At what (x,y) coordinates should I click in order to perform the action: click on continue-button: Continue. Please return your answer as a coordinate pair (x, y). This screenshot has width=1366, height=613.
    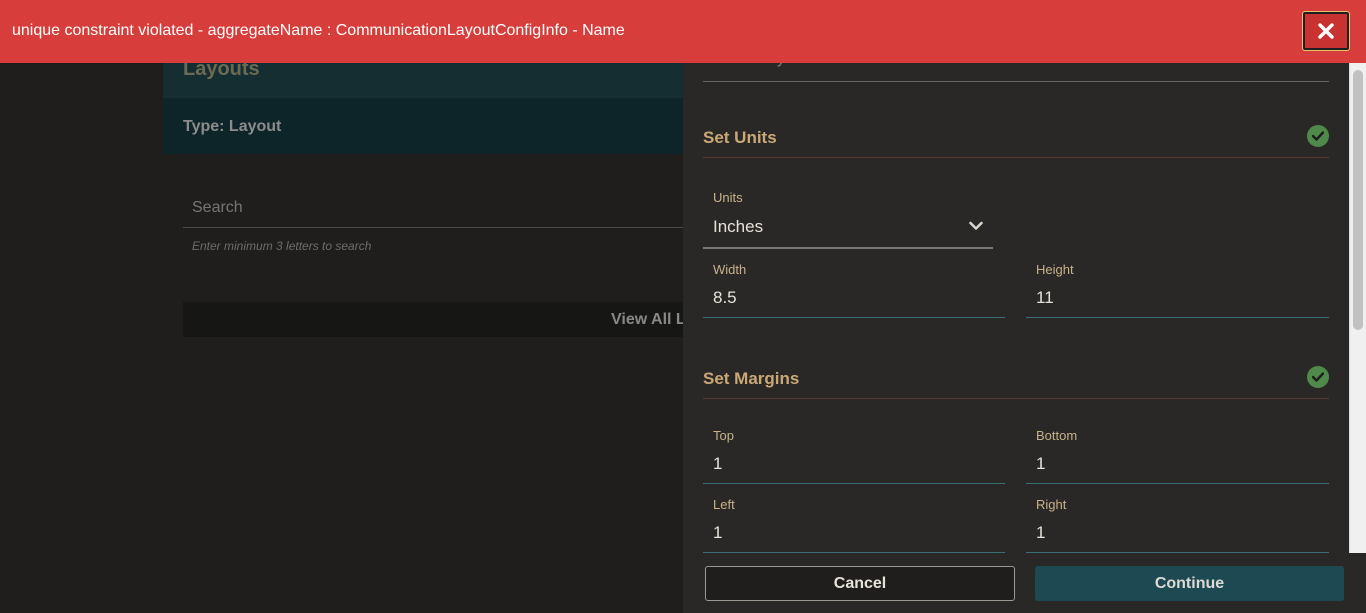
    Looking at the image, I should click on (1189, 583).